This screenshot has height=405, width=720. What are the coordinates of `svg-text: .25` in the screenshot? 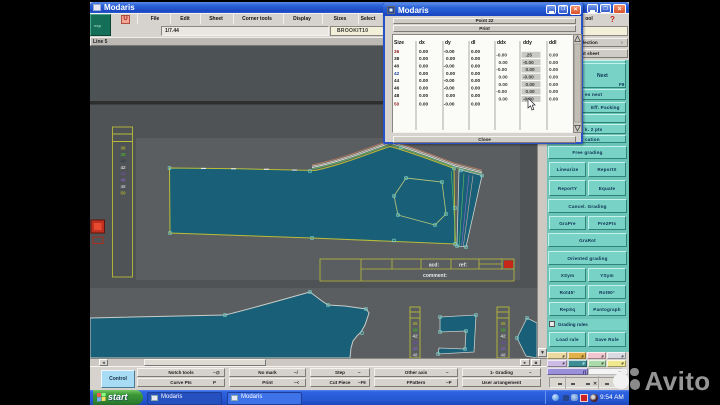 It's located at (529, 55).